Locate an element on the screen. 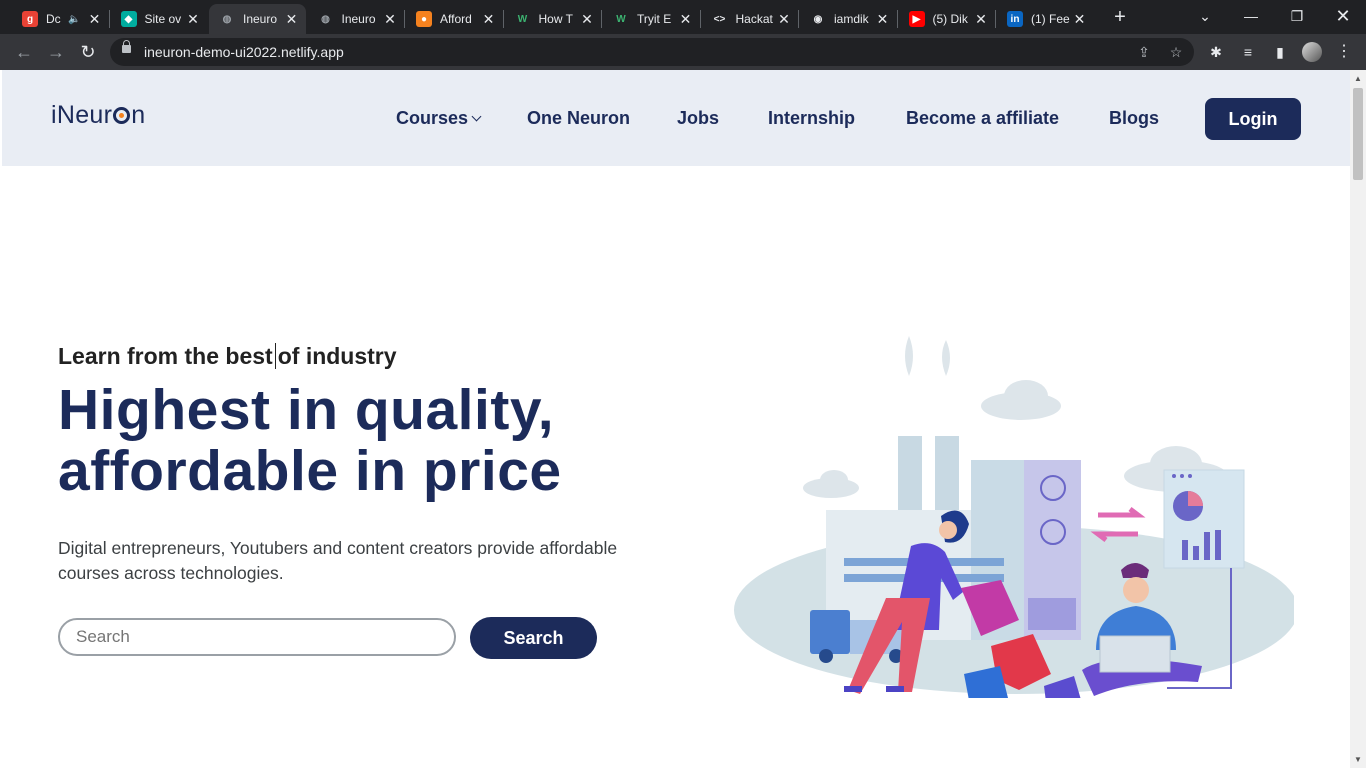  browser-tab-title: (5) Dik is located at coordinates (950, 19).